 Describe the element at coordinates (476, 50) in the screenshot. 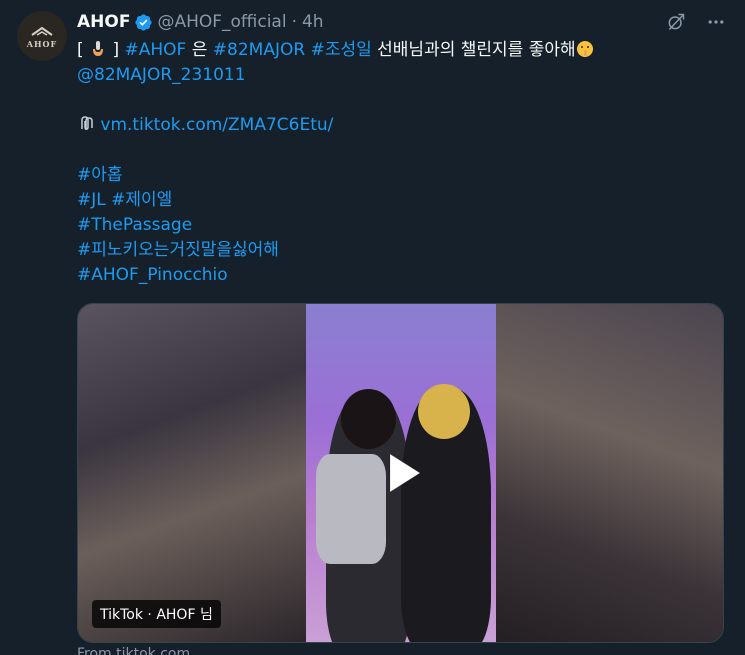

I see `tweet-body-text: 선배님과의 챌린지를 좋아해` at that location.